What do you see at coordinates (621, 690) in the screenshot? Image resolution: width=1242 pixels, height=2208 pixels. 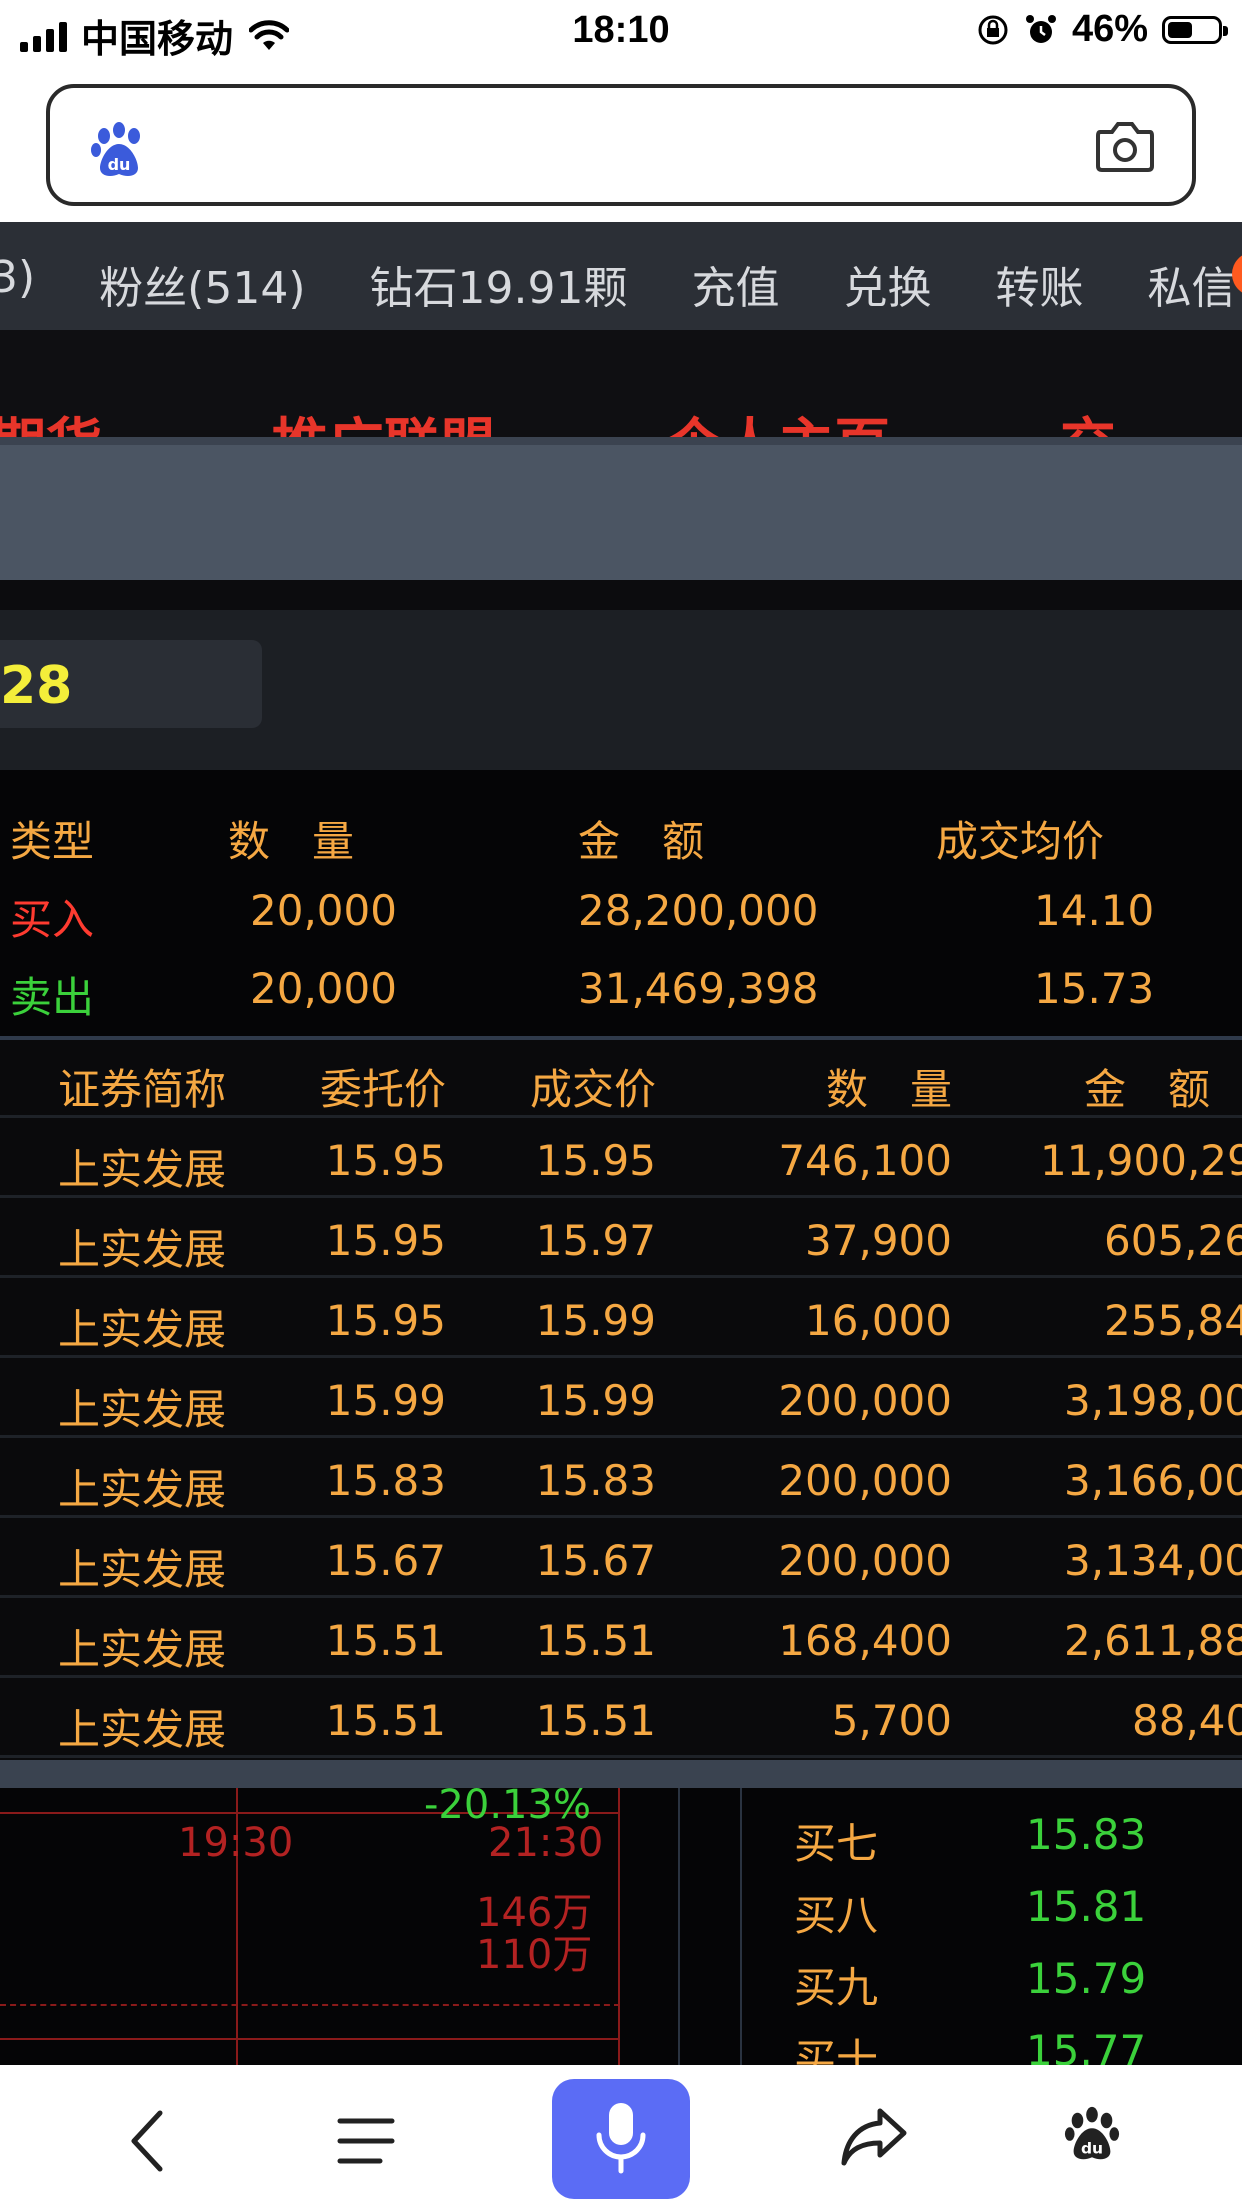 I see `stock-code-panel: 28` at bounding box center [621, 690].